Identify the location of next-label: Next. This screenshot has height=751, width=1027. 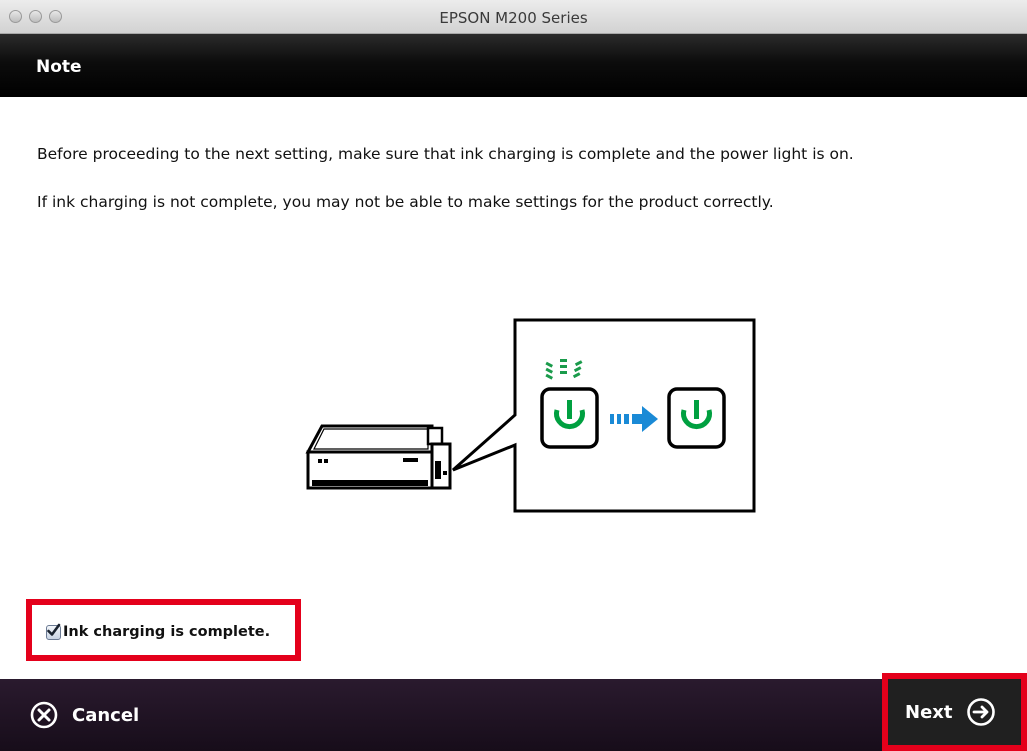
(929, 712).